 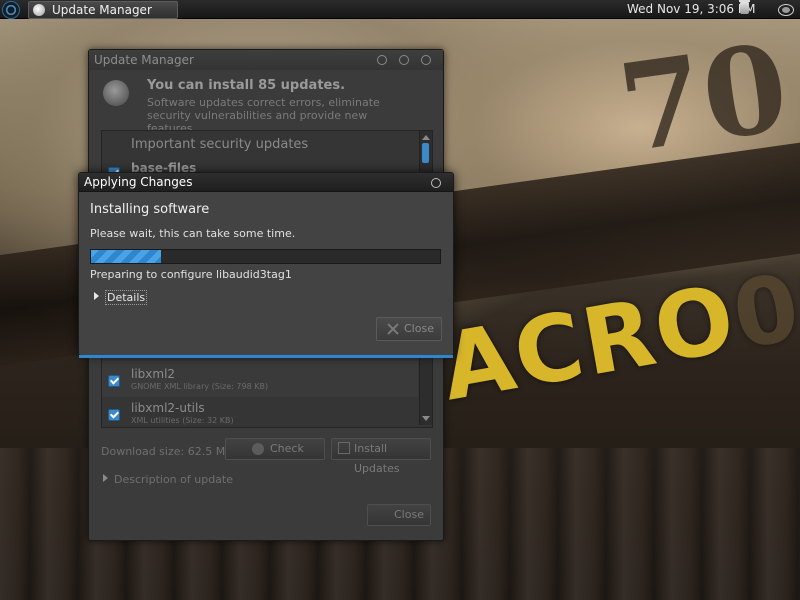 What do you see at coordinates (116, 93) in the screenshot?
I see `update-manager-logo-icon` at bounding box center [116, 93].